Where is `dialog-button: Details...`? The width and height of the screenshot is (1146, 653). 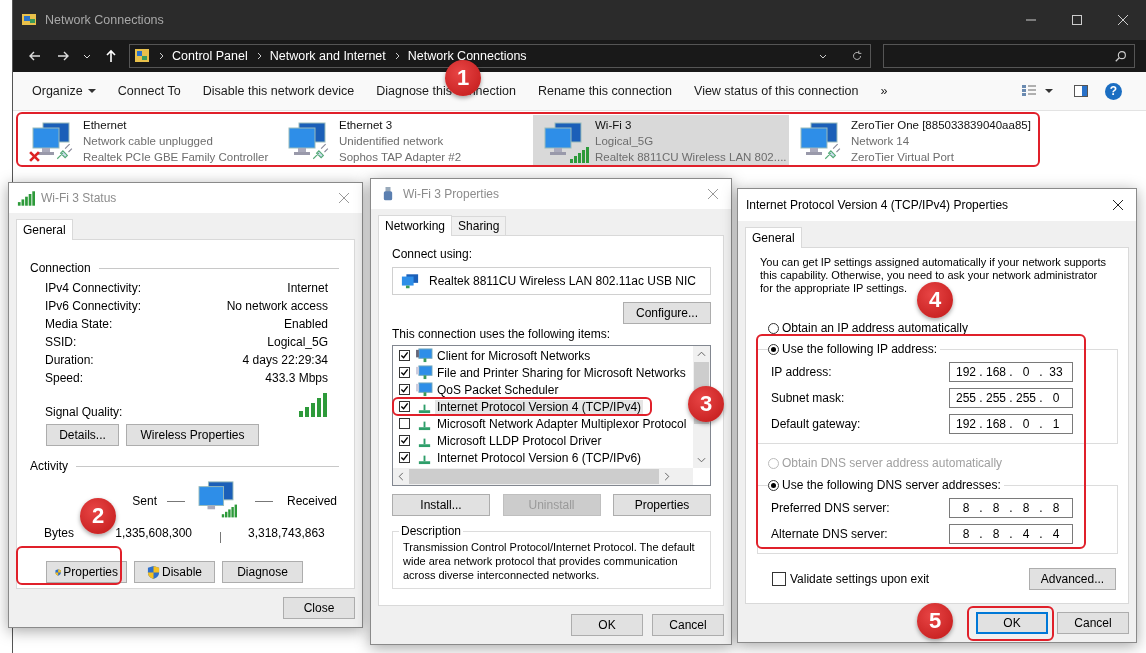
dialog-button: Details... is located at coordinates (82, 435).